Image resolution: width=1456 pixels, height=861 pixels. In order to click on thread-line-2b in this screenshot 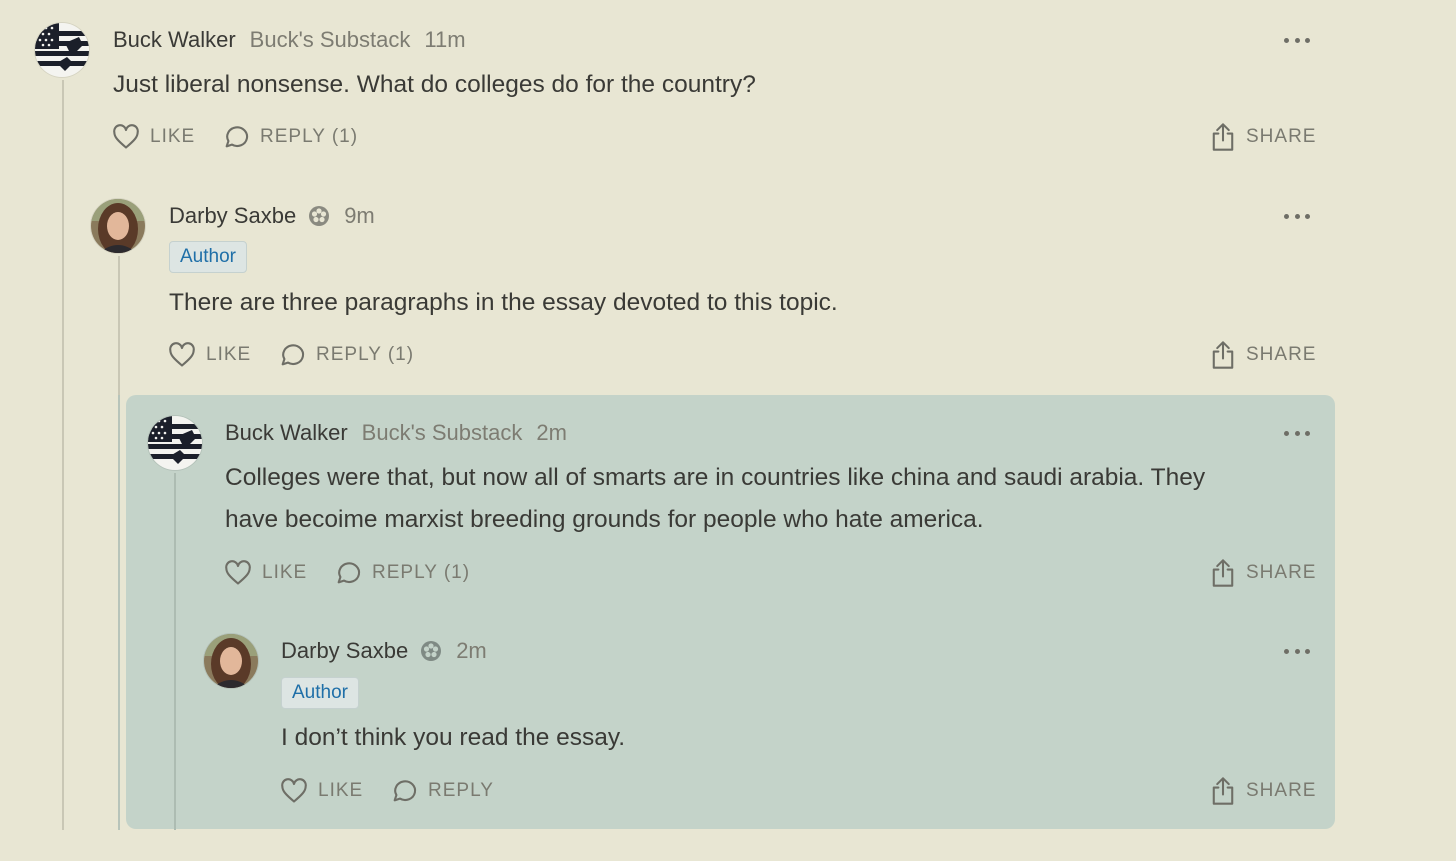, I will do `click(119, 612)`.